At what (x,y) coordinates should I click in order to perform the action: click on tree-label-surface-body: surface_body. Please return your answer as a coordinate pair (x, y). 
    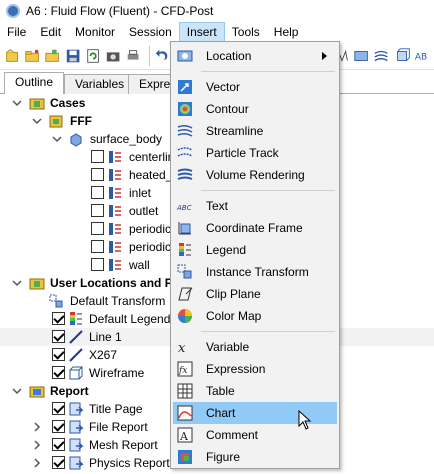
    Looking at the image, I should click on (126, 139).